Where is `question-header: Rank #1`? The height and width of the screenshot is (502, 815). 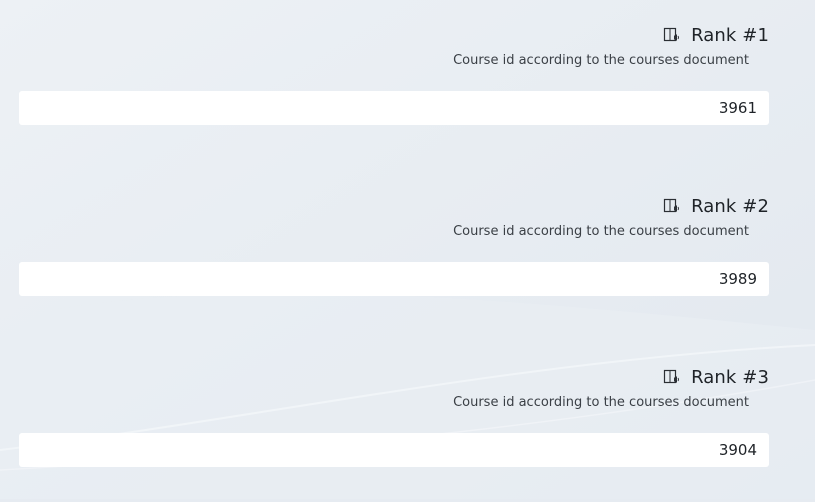 question-header: Rank #1 is located at coordinates (716, 35).